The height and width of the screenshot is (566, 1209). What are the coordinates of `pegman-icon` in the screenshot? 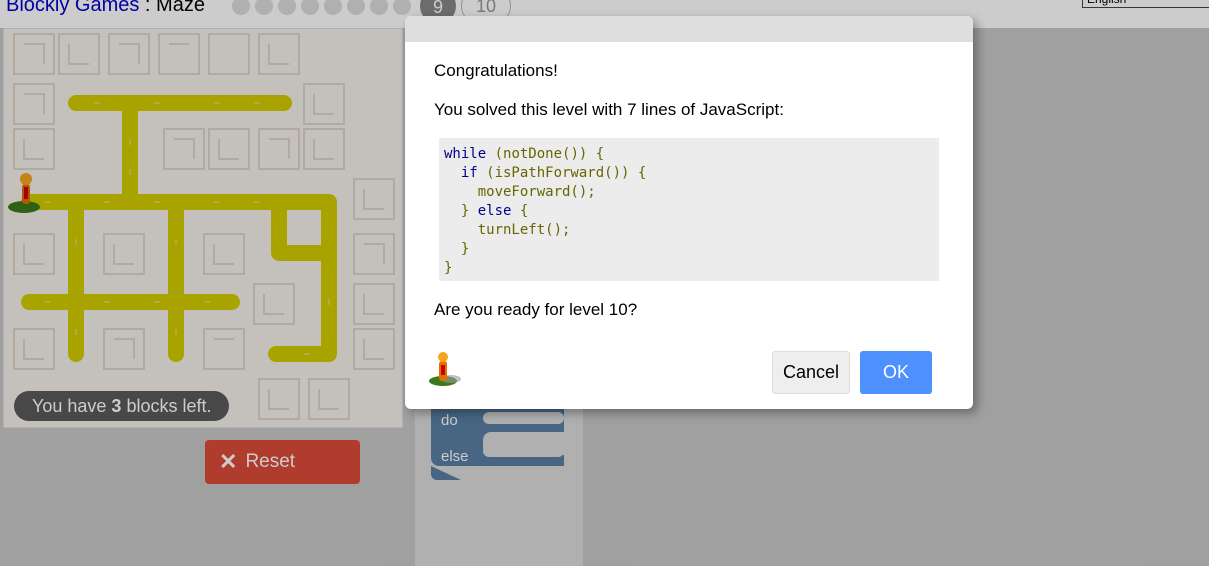 It's located at (445, 369).